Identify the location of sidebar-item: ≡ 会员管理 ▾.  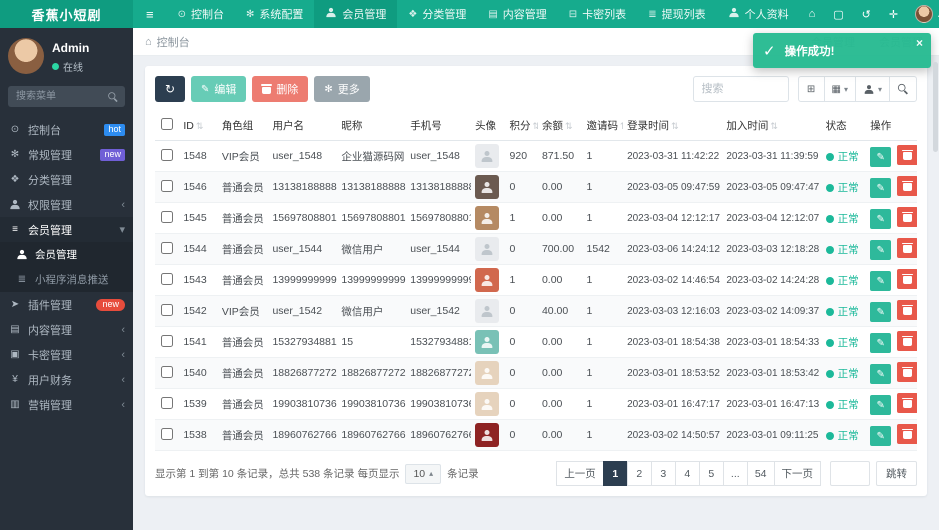
(66, 229).